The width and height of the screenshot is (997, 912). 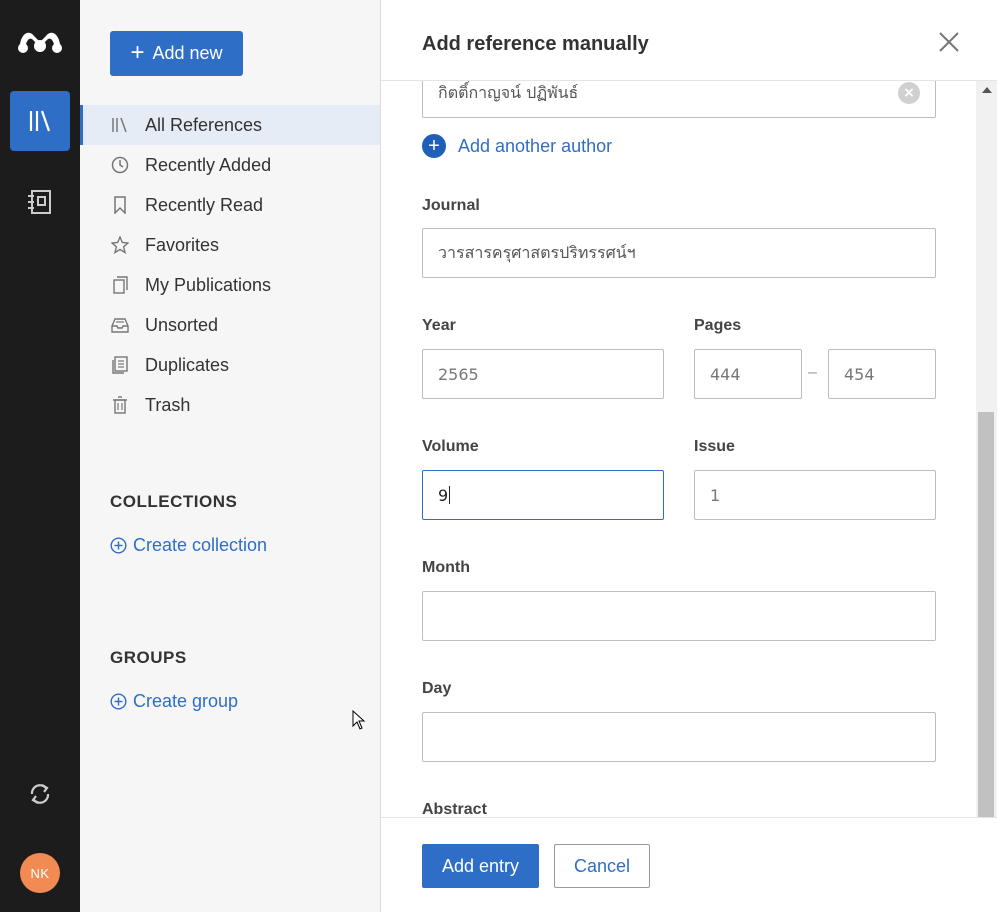 I want to click on sidebar-item-label: Duplicates, so click(x=187, y=364).